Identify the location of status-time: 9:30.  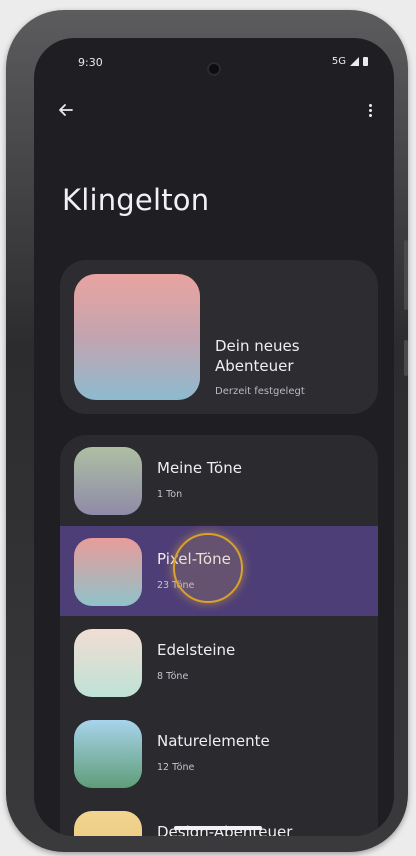
(90, 62).